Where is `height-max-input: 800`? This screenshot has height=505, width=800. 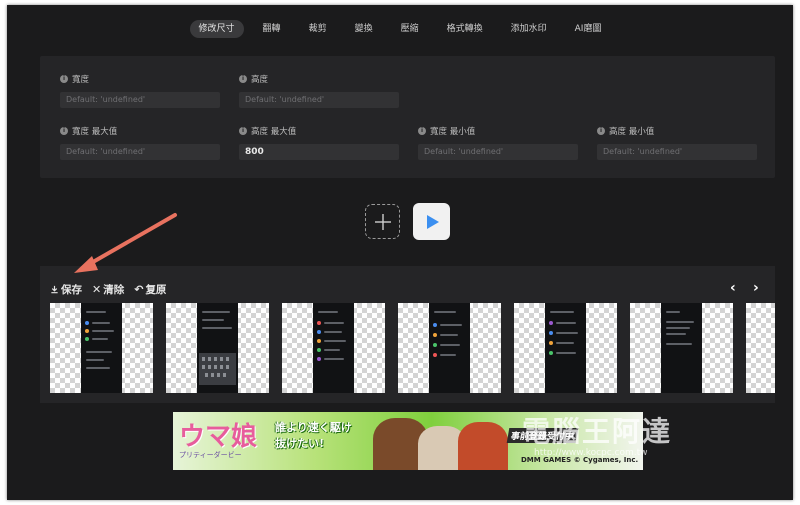 height-max-input: 800 is located at coordinates (319, 152).